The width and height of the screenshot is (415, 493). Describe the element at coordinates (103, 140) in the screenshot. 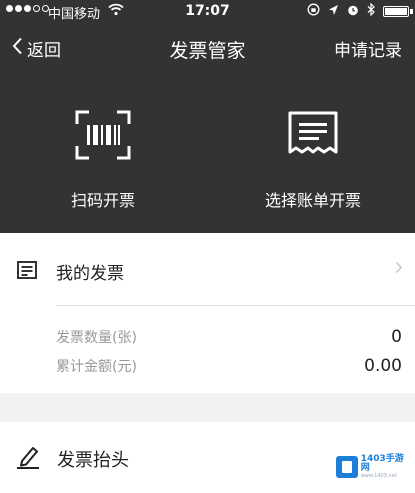

I see `barcode-scan-icon` at that location.